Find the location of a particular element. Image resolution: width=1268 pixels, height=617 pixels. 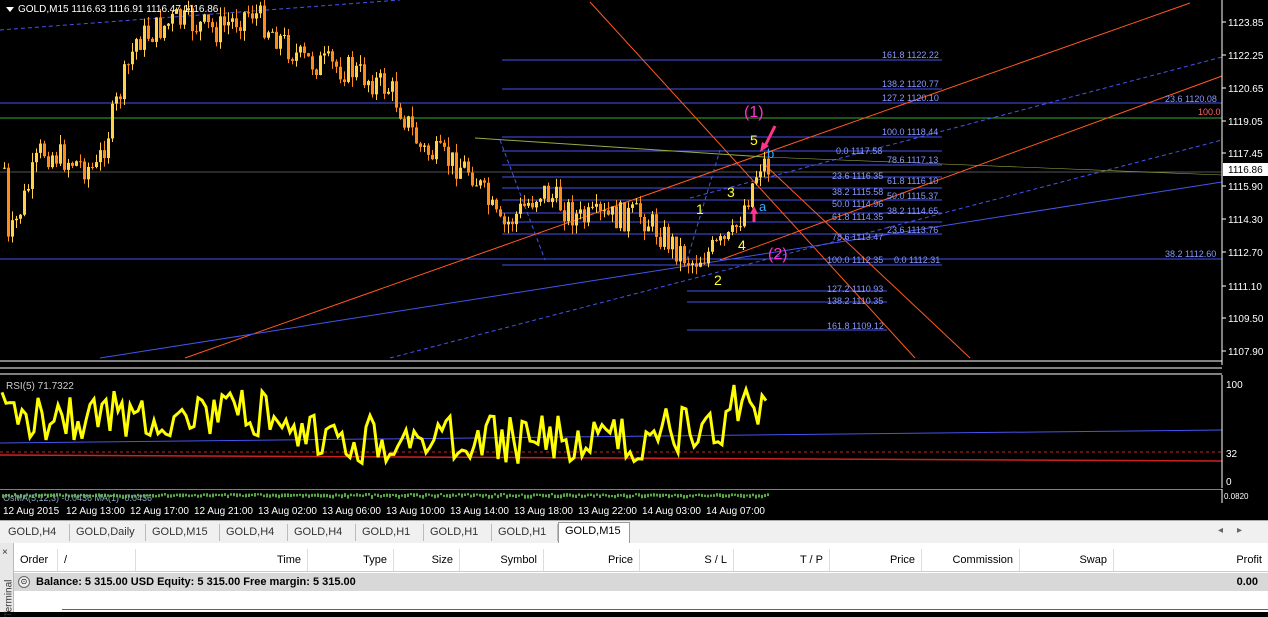

price-axis-label: 1122.25 is located at coordinates (1246, 56).